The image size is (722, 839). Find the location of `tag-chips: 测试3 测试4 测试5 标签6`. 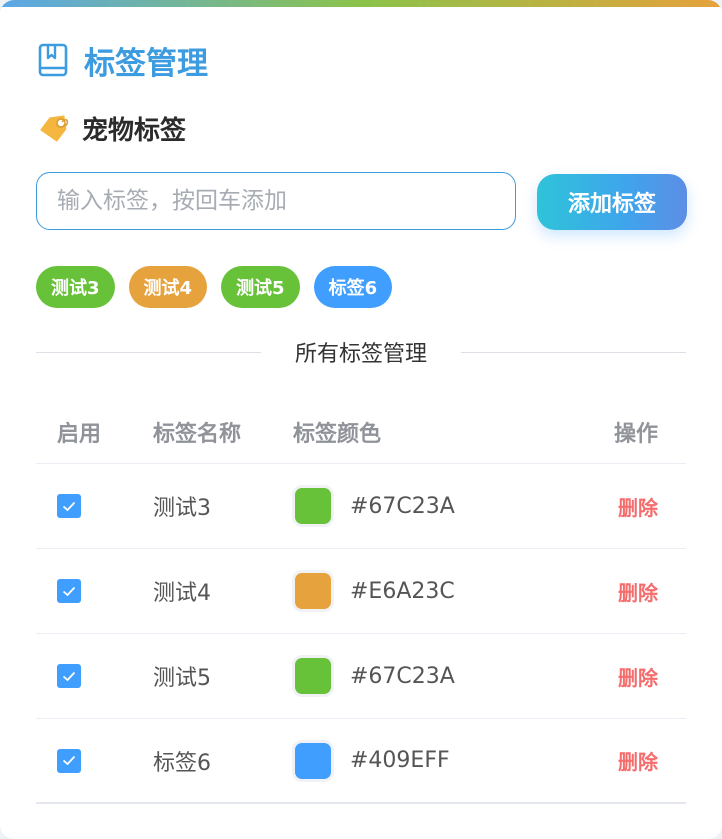

tag-chips: 测试3 测试4 测试5 标签6 is located at coordinates (221, 287).